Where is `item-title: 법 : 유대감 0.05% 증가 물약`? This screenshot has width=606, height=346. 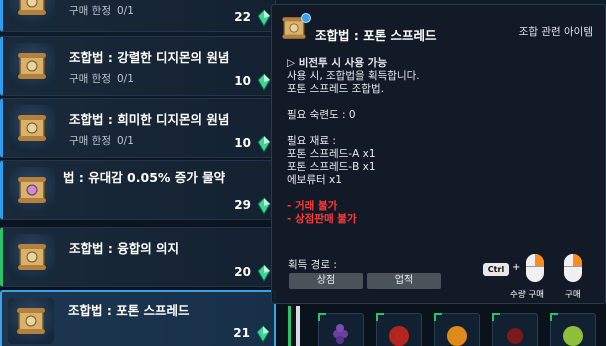
item-title: 법 : 유대감 0.05% 증가 물약 is located at coordinates (144, 177).